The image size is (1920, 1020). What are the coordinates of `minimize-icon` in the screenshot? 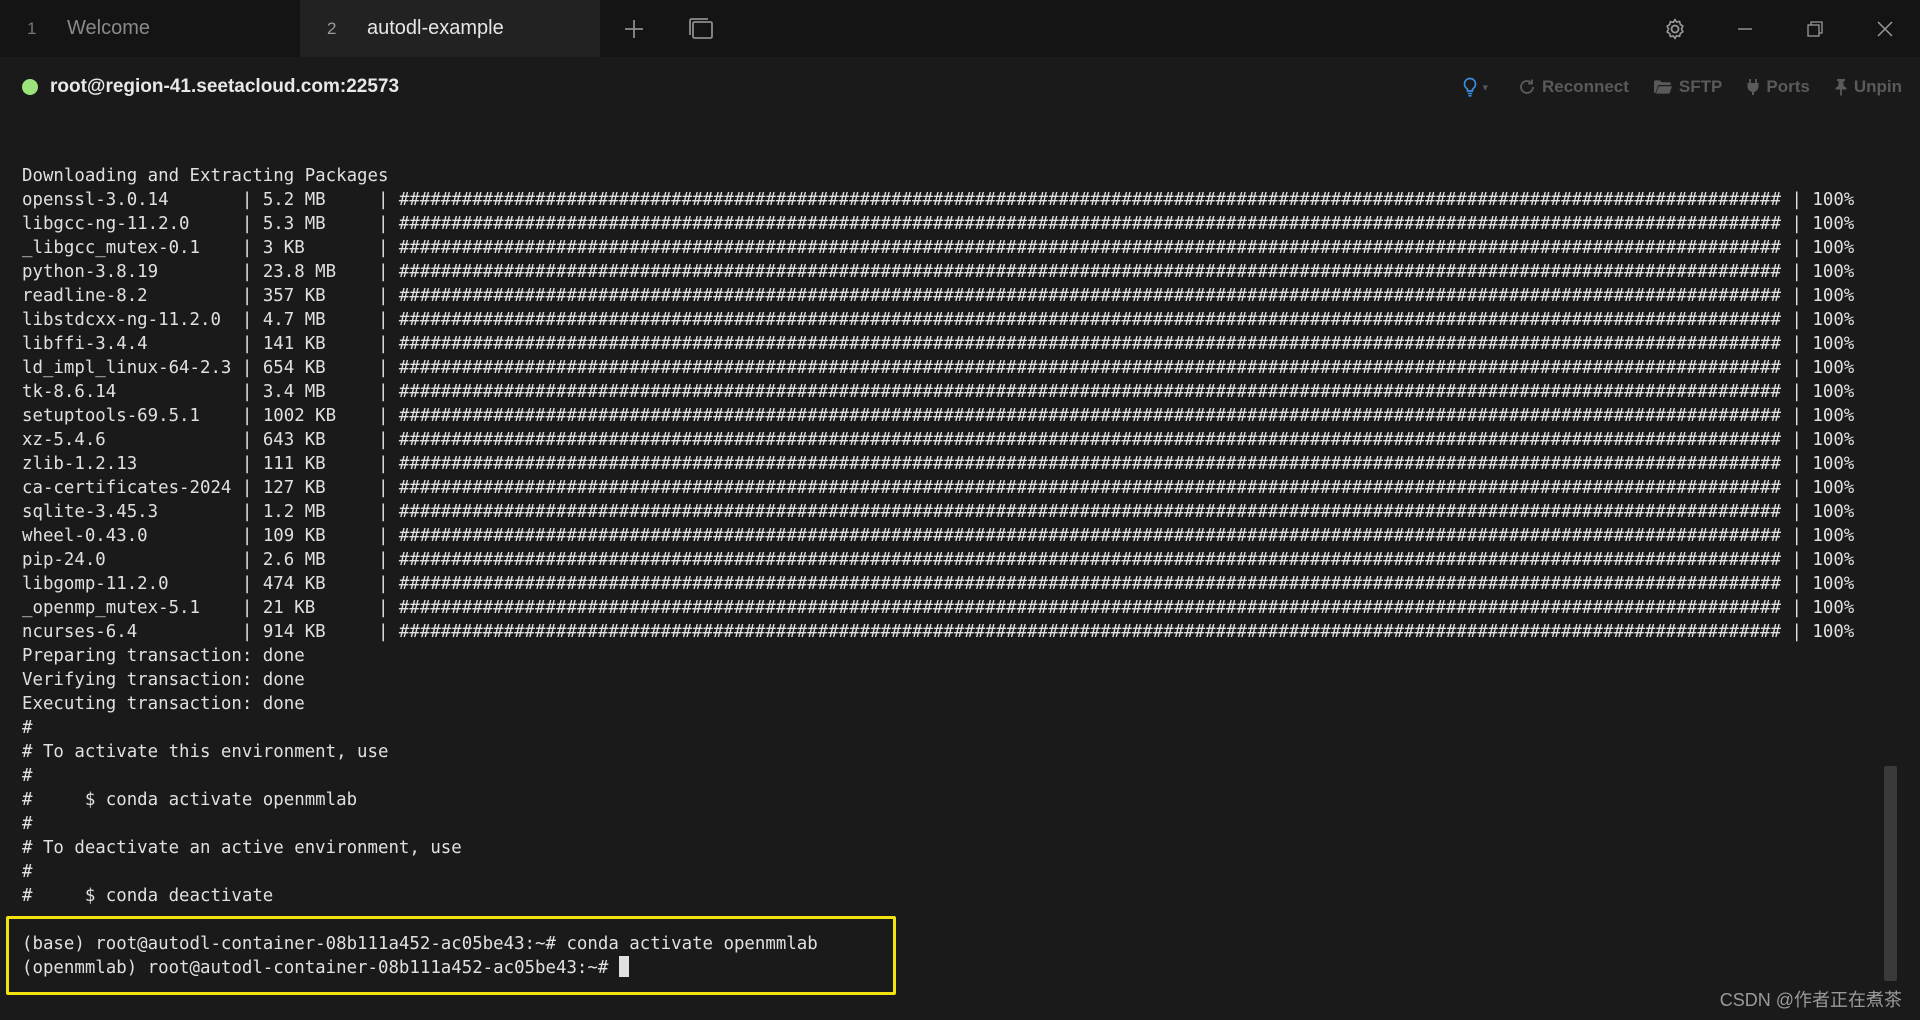 It's located at (1745, 28).